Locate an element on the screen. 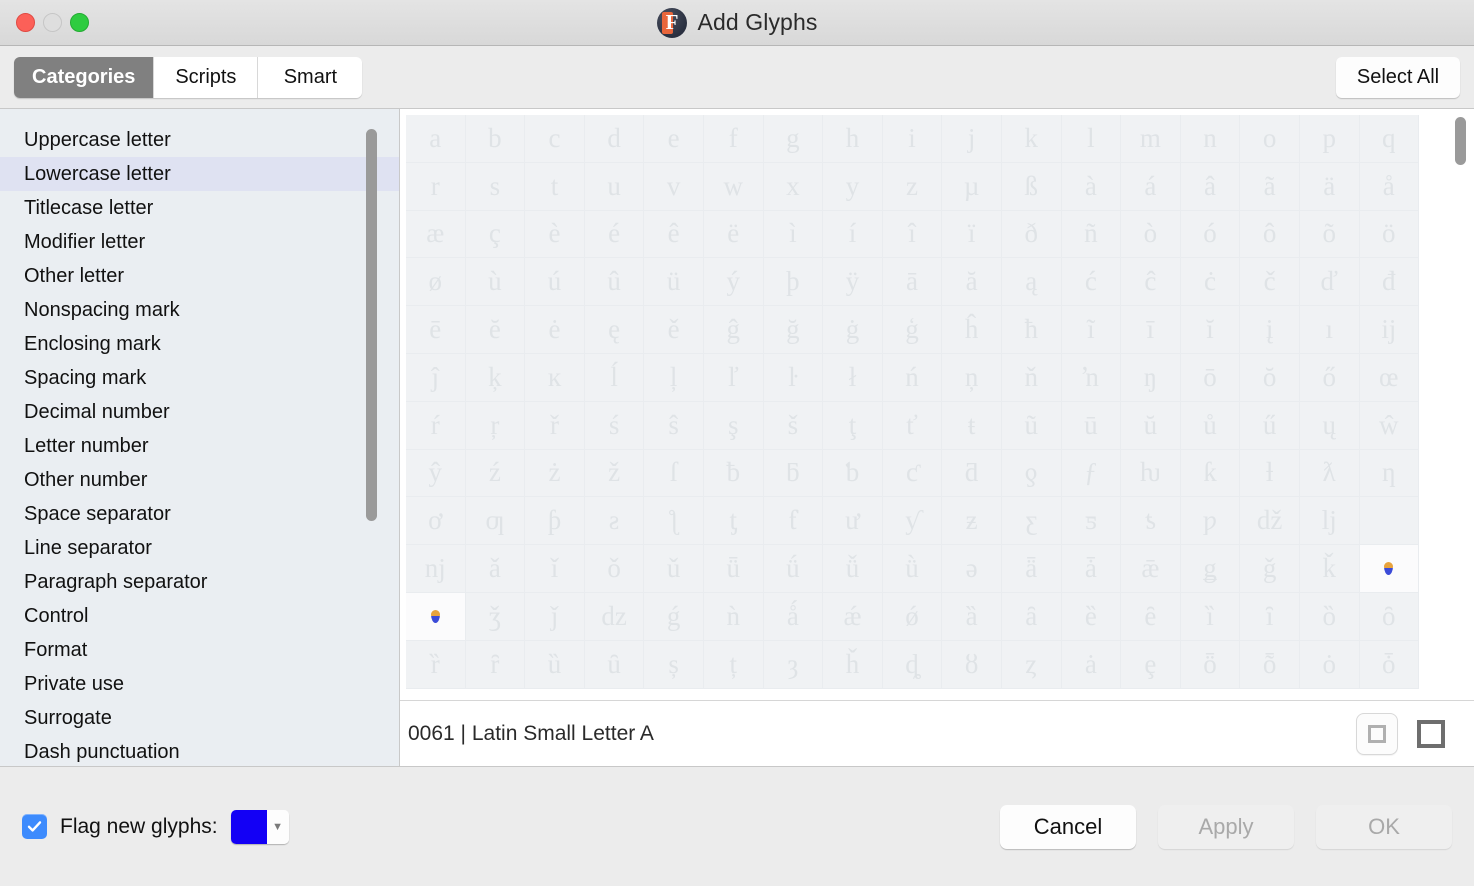  sidebar-item-modifier-letter: Modifier letter is located at coordinates (199, 242).